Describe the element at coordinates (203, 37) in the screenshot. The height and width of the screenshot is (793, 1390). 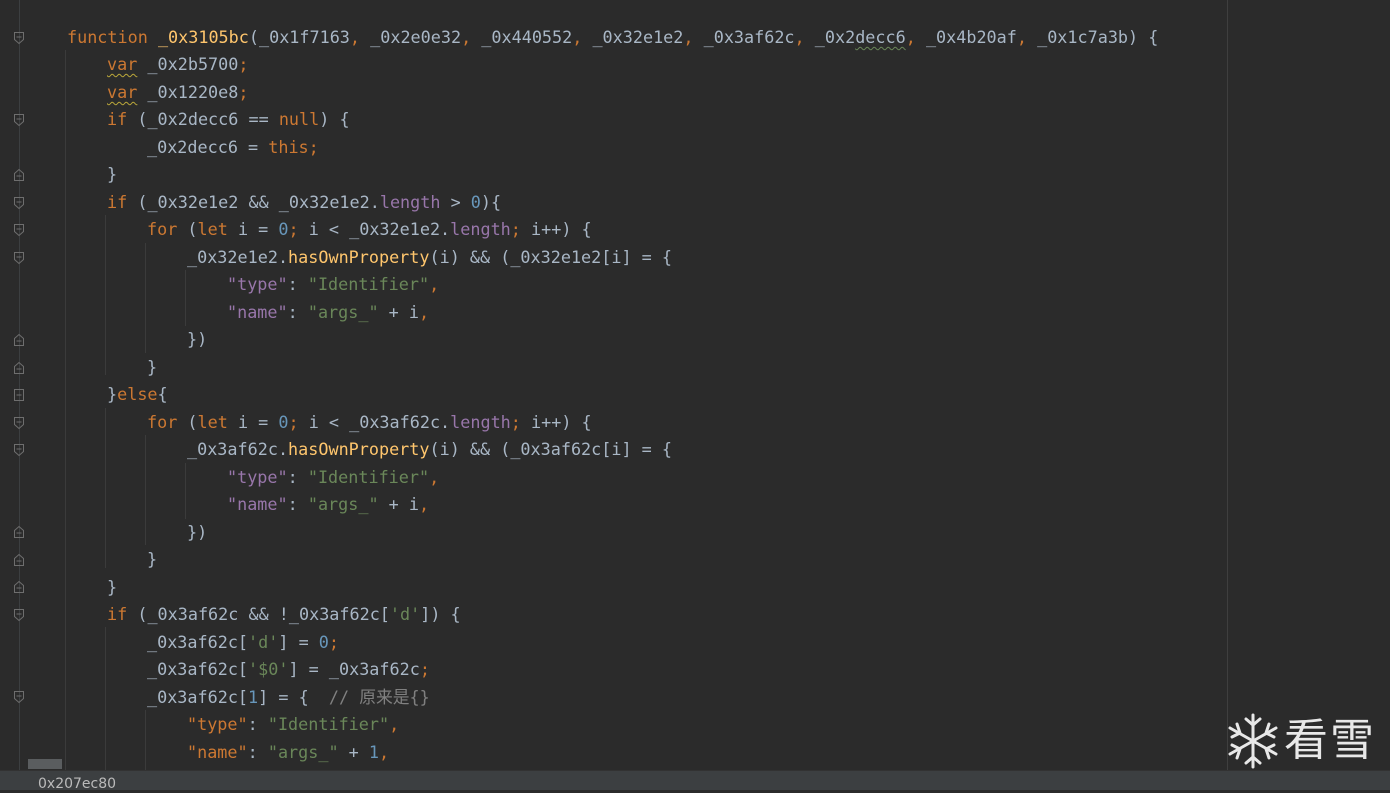
I see `function-name: _0x3105bc` at that location.